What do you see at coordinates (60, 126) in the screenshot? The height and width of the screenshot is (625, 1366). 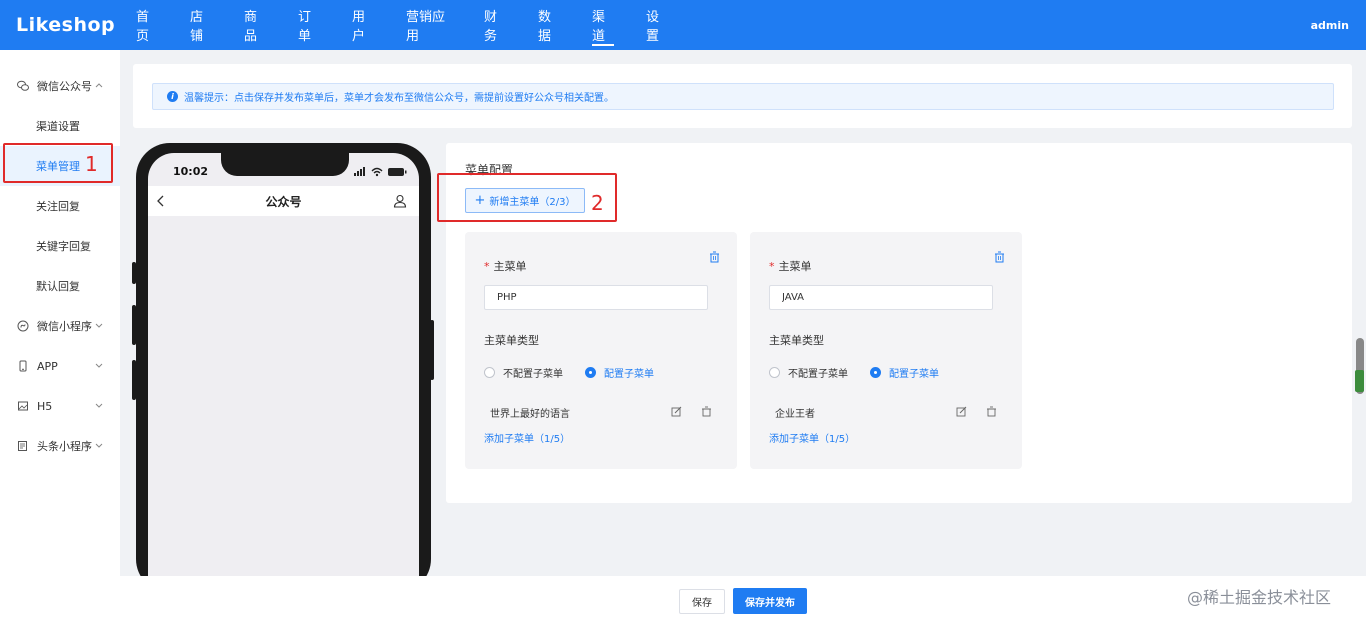 I see `sidebar-item-channel-settings: 渠道设置` at bounding box center [60, 126].